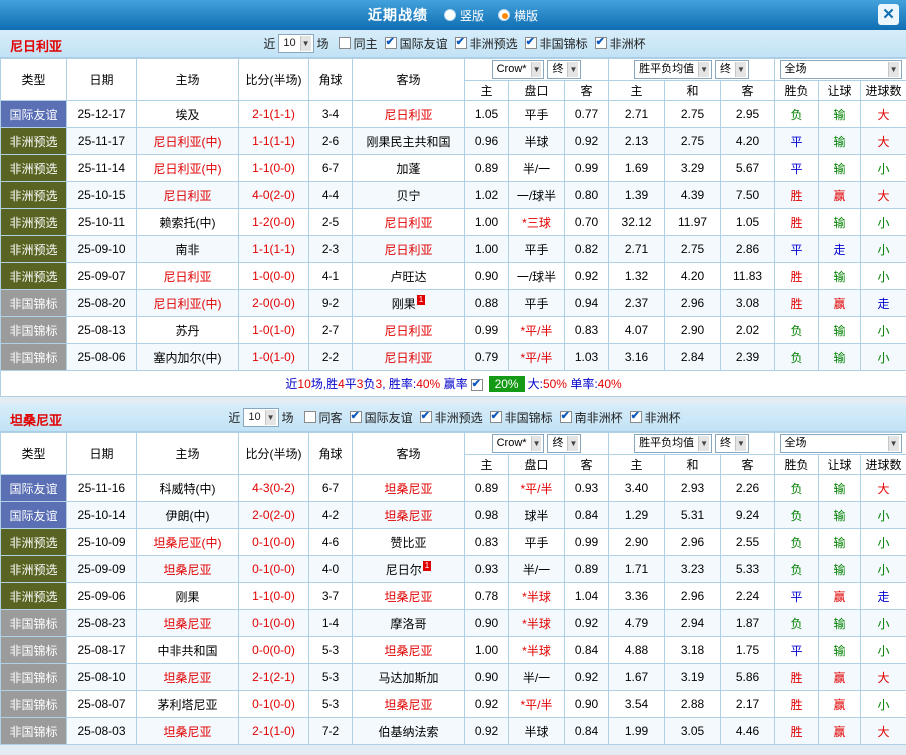  Describe the element at coordinates (408, 623) in the screenshot. I see `team-name: 摩洛哥` at that location.